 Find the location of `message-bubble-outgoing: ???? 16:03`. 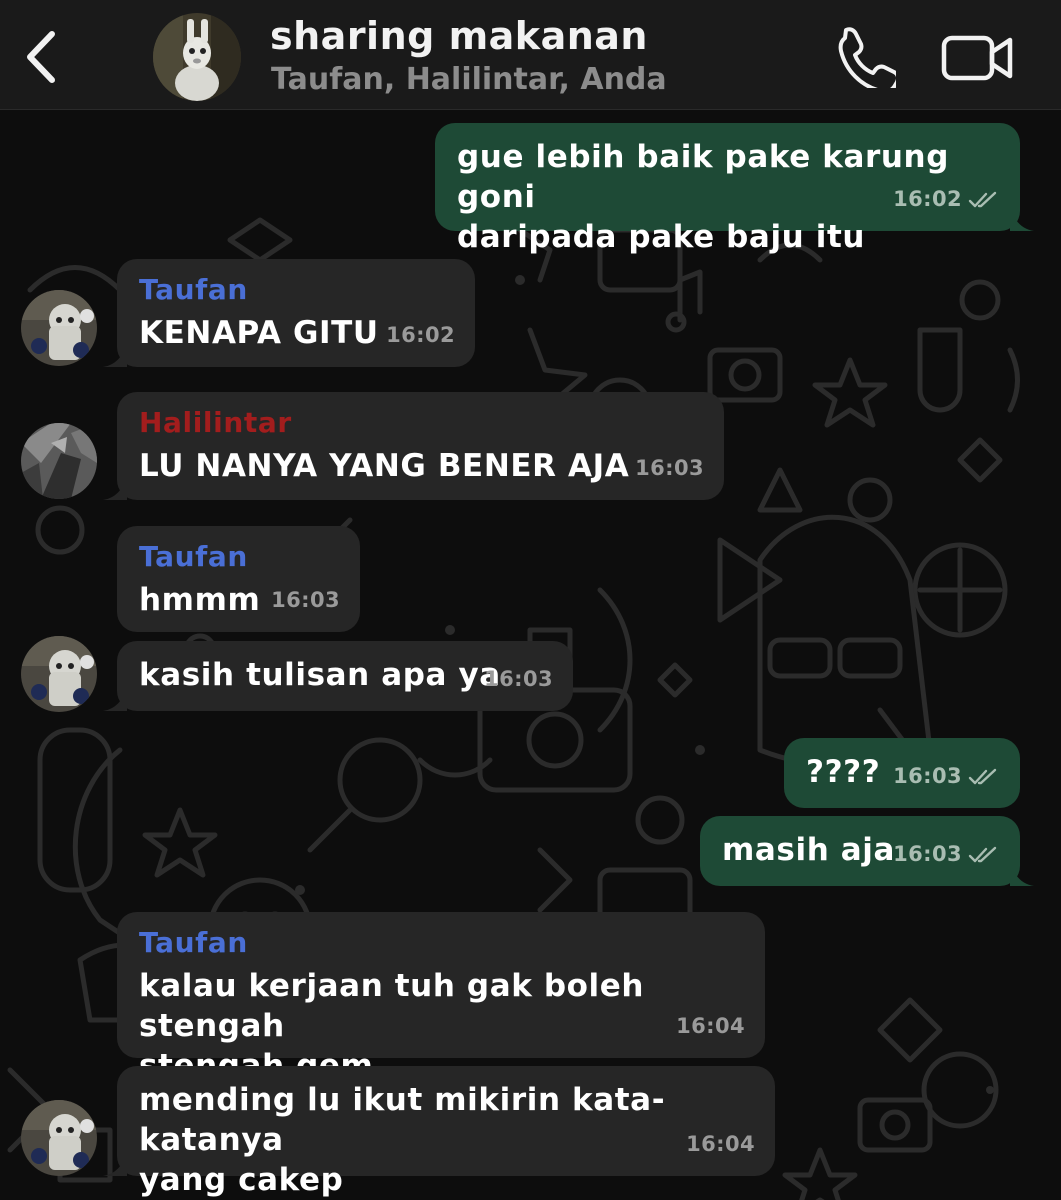

message-bubble-outgoing: ???? 16:03 is located at coordinates (902, 773).